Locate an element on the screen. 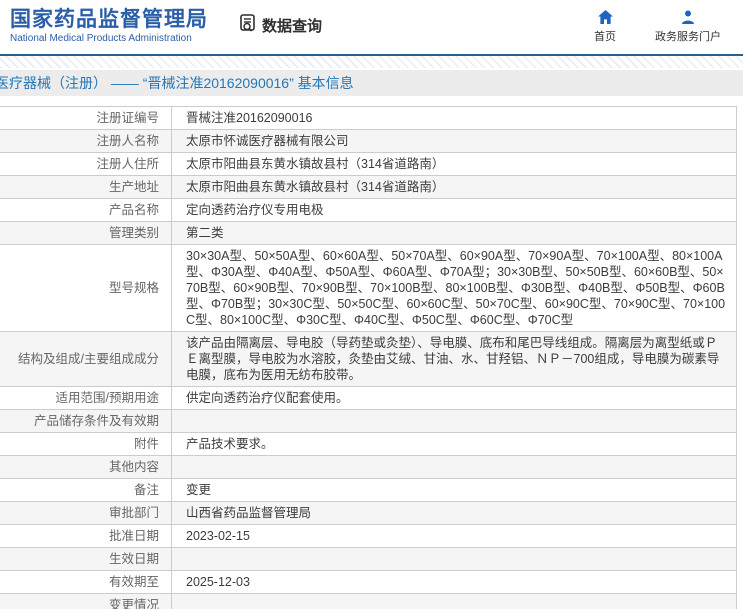  row-value: 产品技术要求。 is located at coordinates (230, 444).